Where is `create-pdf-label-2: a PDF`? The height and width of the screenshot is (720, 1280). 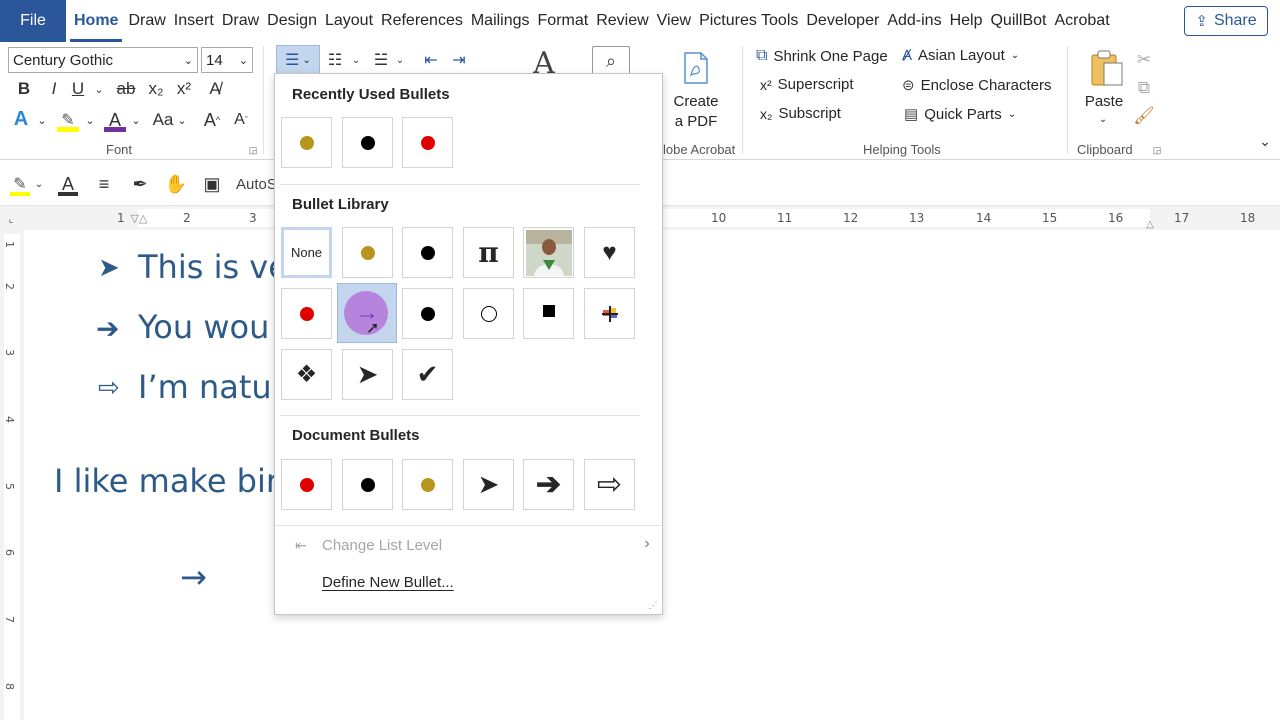
create-pdf-label-2: a PDF is located at coordinates (696, 121).